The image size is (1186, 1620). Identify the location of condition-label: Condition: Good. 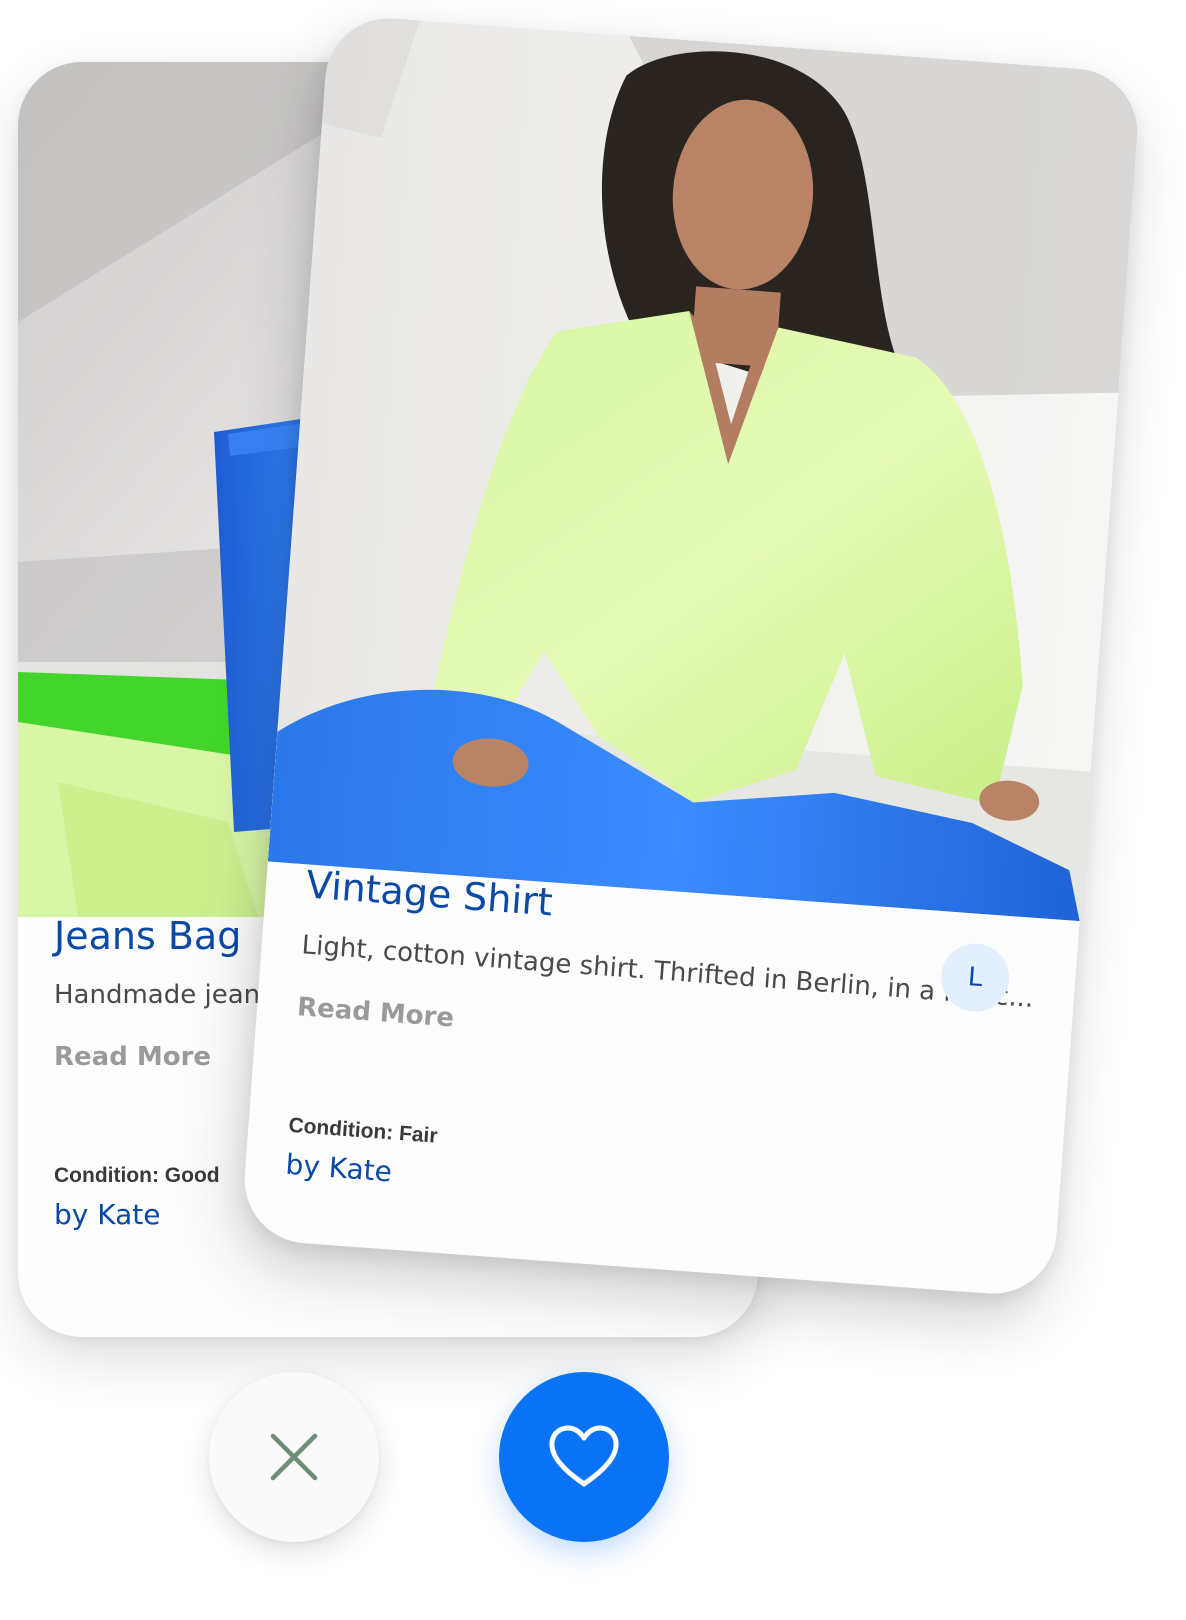
(137, 1175).